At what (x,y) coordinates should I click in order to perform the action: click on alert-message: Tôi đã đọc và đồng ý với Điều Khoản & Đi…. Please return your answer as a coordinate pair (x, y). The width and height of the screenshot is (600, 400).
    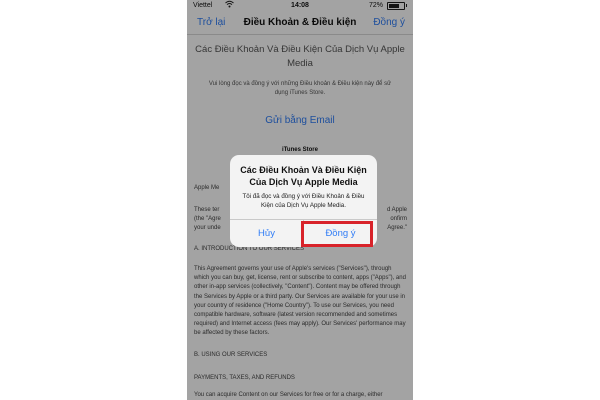
    Looking at the image, I should click on (303, 201).